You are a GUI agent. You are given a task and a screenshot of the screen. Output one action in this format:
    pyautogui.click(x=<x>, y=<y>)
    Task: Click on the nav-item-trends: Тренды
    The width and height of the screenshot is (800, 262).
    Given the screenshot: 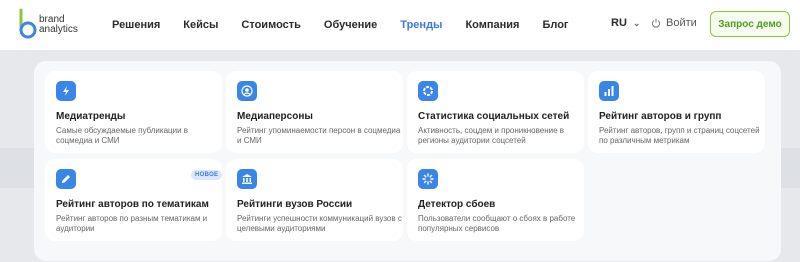 What is the action you would take?
    pyautogui.click(x=421, y=25)
    